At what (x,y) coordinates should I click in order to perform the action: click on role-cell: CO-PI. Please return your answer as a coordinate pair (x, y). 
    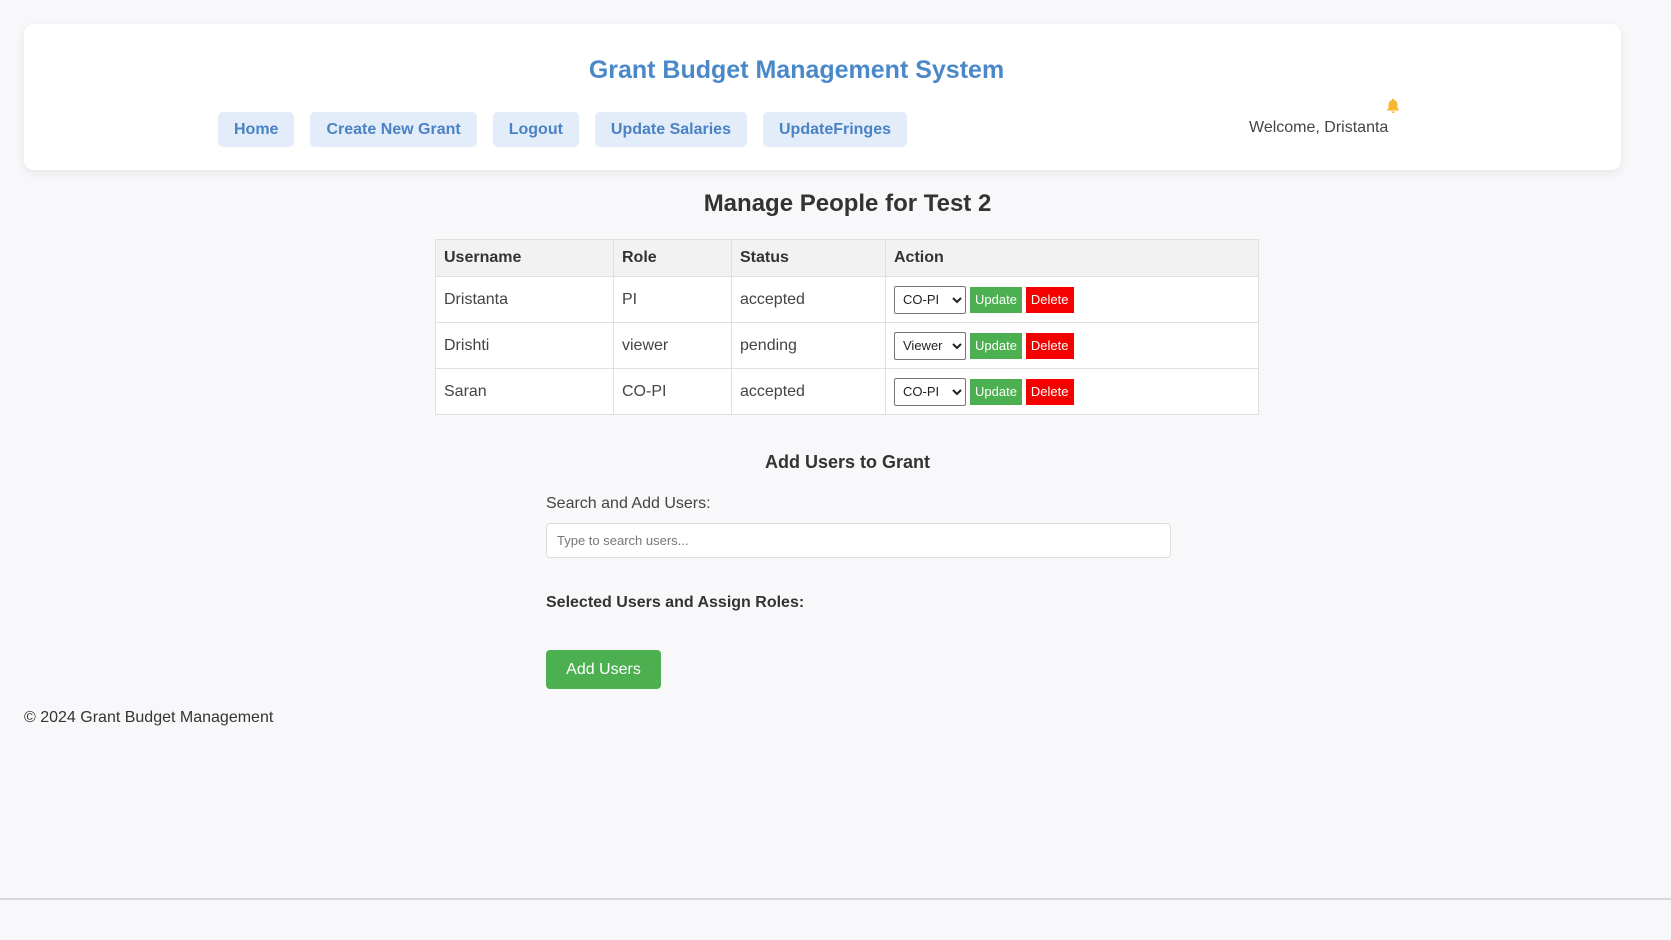
    Looking at the image, I should click on (672, 391).